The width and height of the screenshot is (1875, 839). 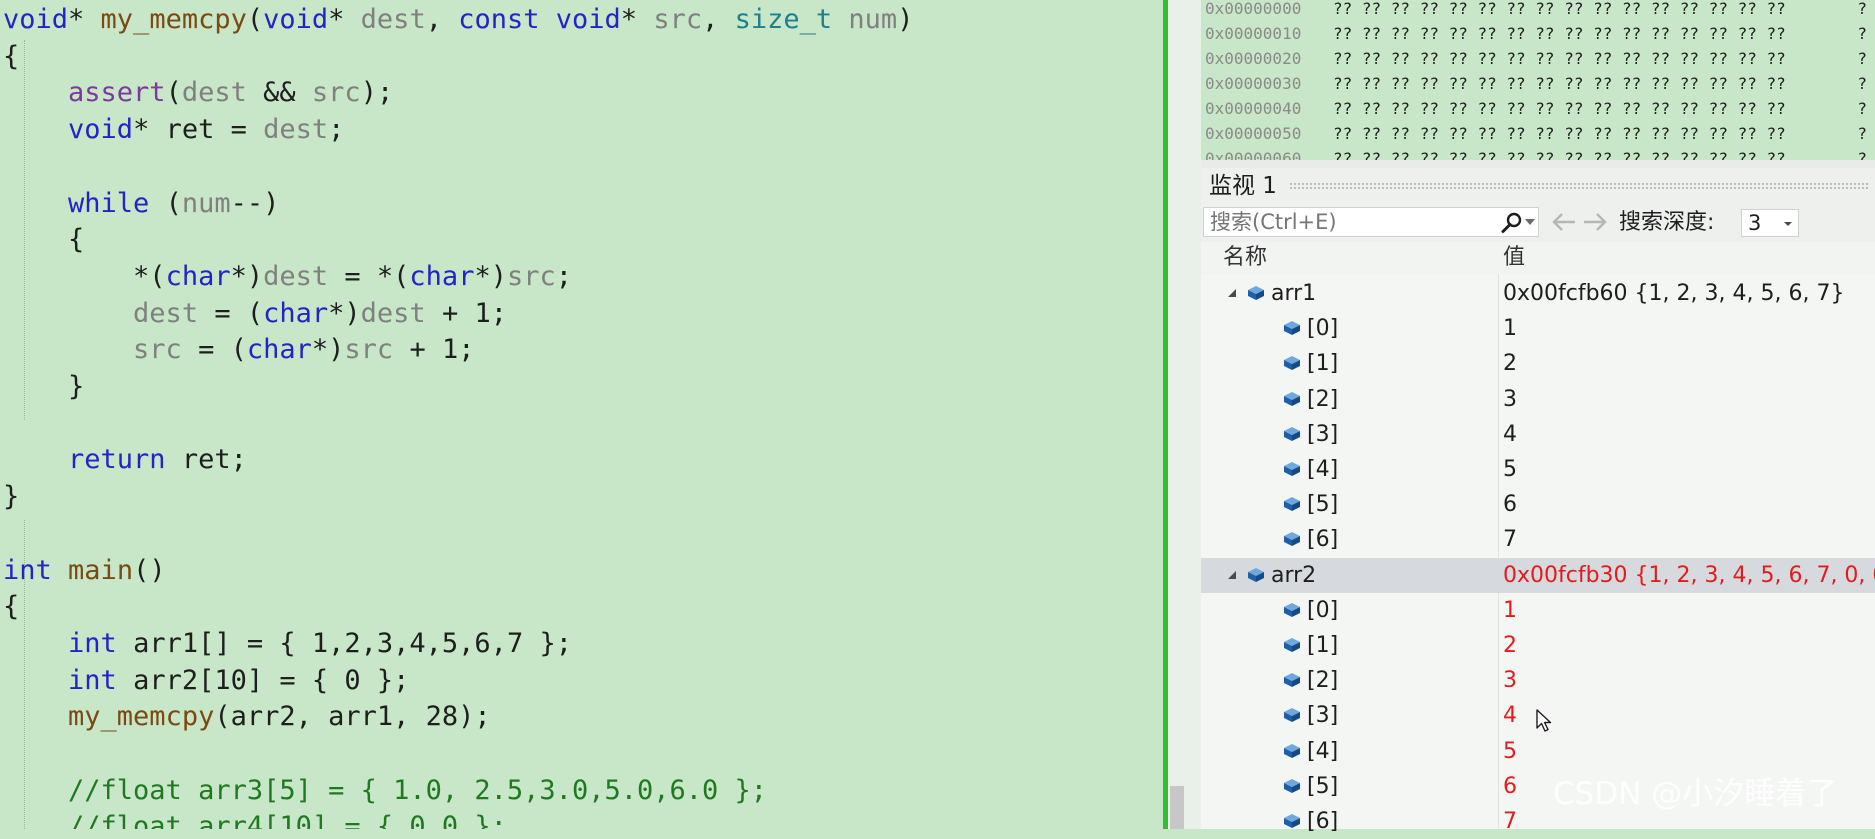 I want to click on code-line: void* ret = dest;, so click(x=173, y=130).